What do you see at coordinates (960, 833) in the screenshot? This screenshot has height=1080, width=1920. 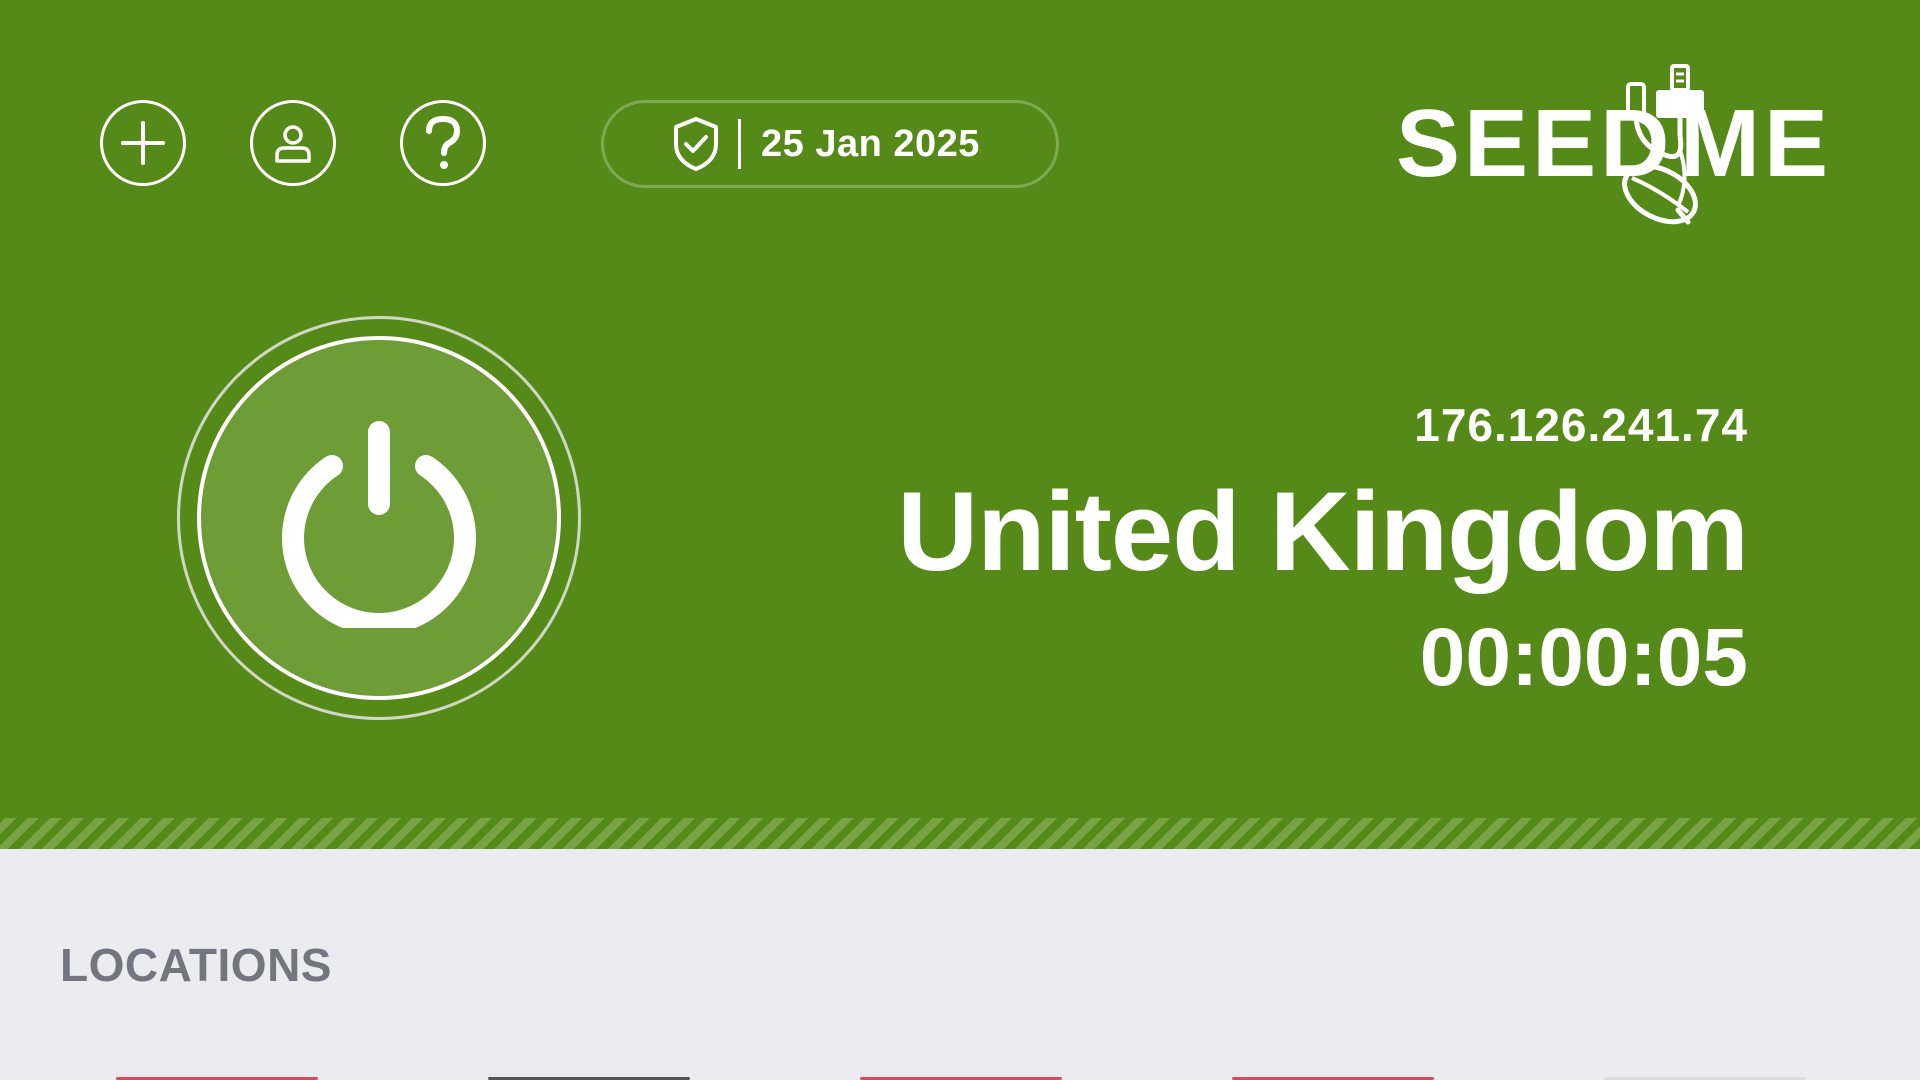 I see `decorative-stripe` at bounding box center [960, 833].